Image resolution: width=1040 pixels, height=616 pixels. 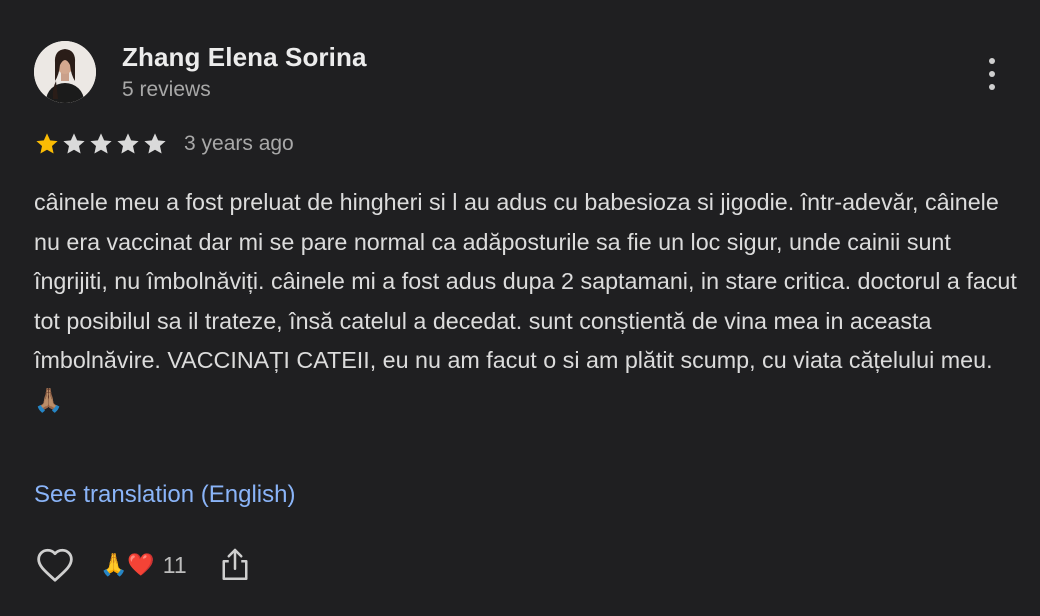 What do you see at coordinates (244, 57) in the screenshot?
I see `author-name: Zhang Elena Sorina` at bounding box center [244, 57].